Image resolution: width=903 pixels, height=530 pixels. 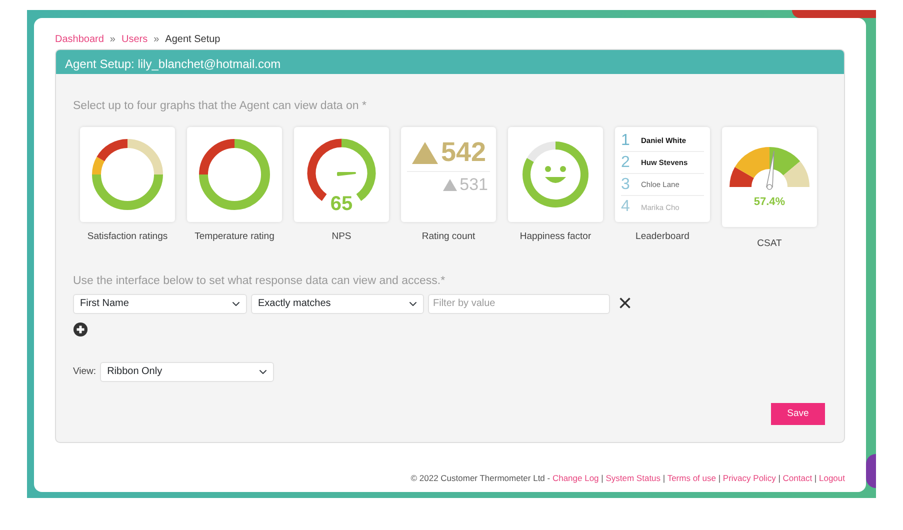 What do you see at coordinates (769, 177) in the screenshot?
I see `graph-tile: 57.4%` at bounding box center [769, 177].